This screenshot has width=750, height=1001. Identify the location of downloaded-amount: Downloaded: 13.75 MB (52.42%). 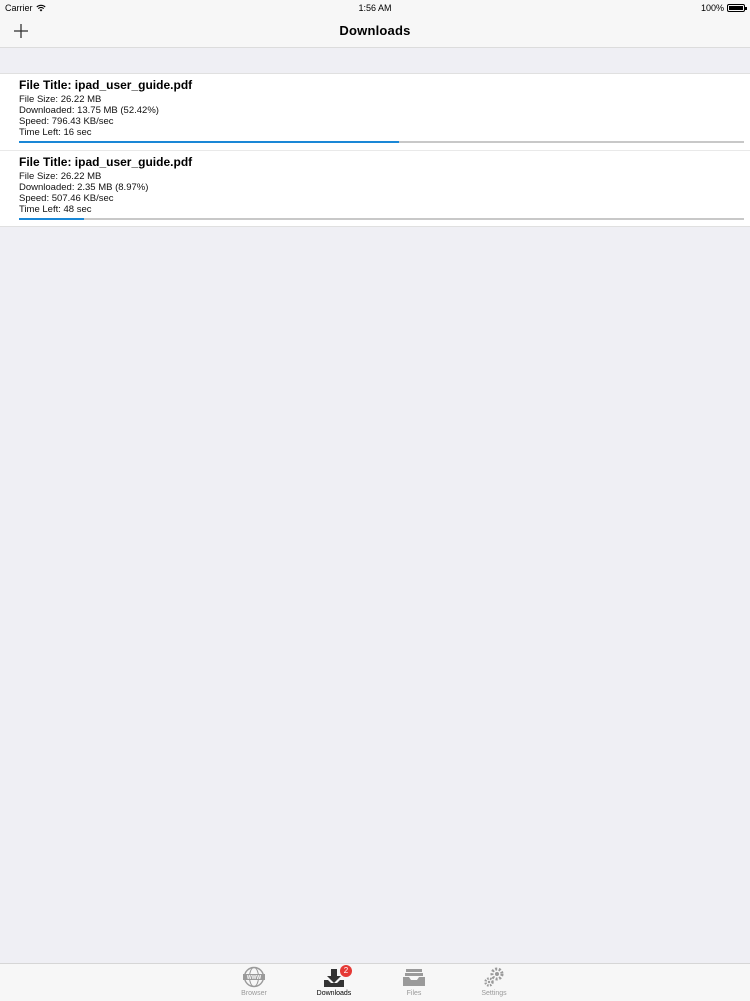
(89, 110).